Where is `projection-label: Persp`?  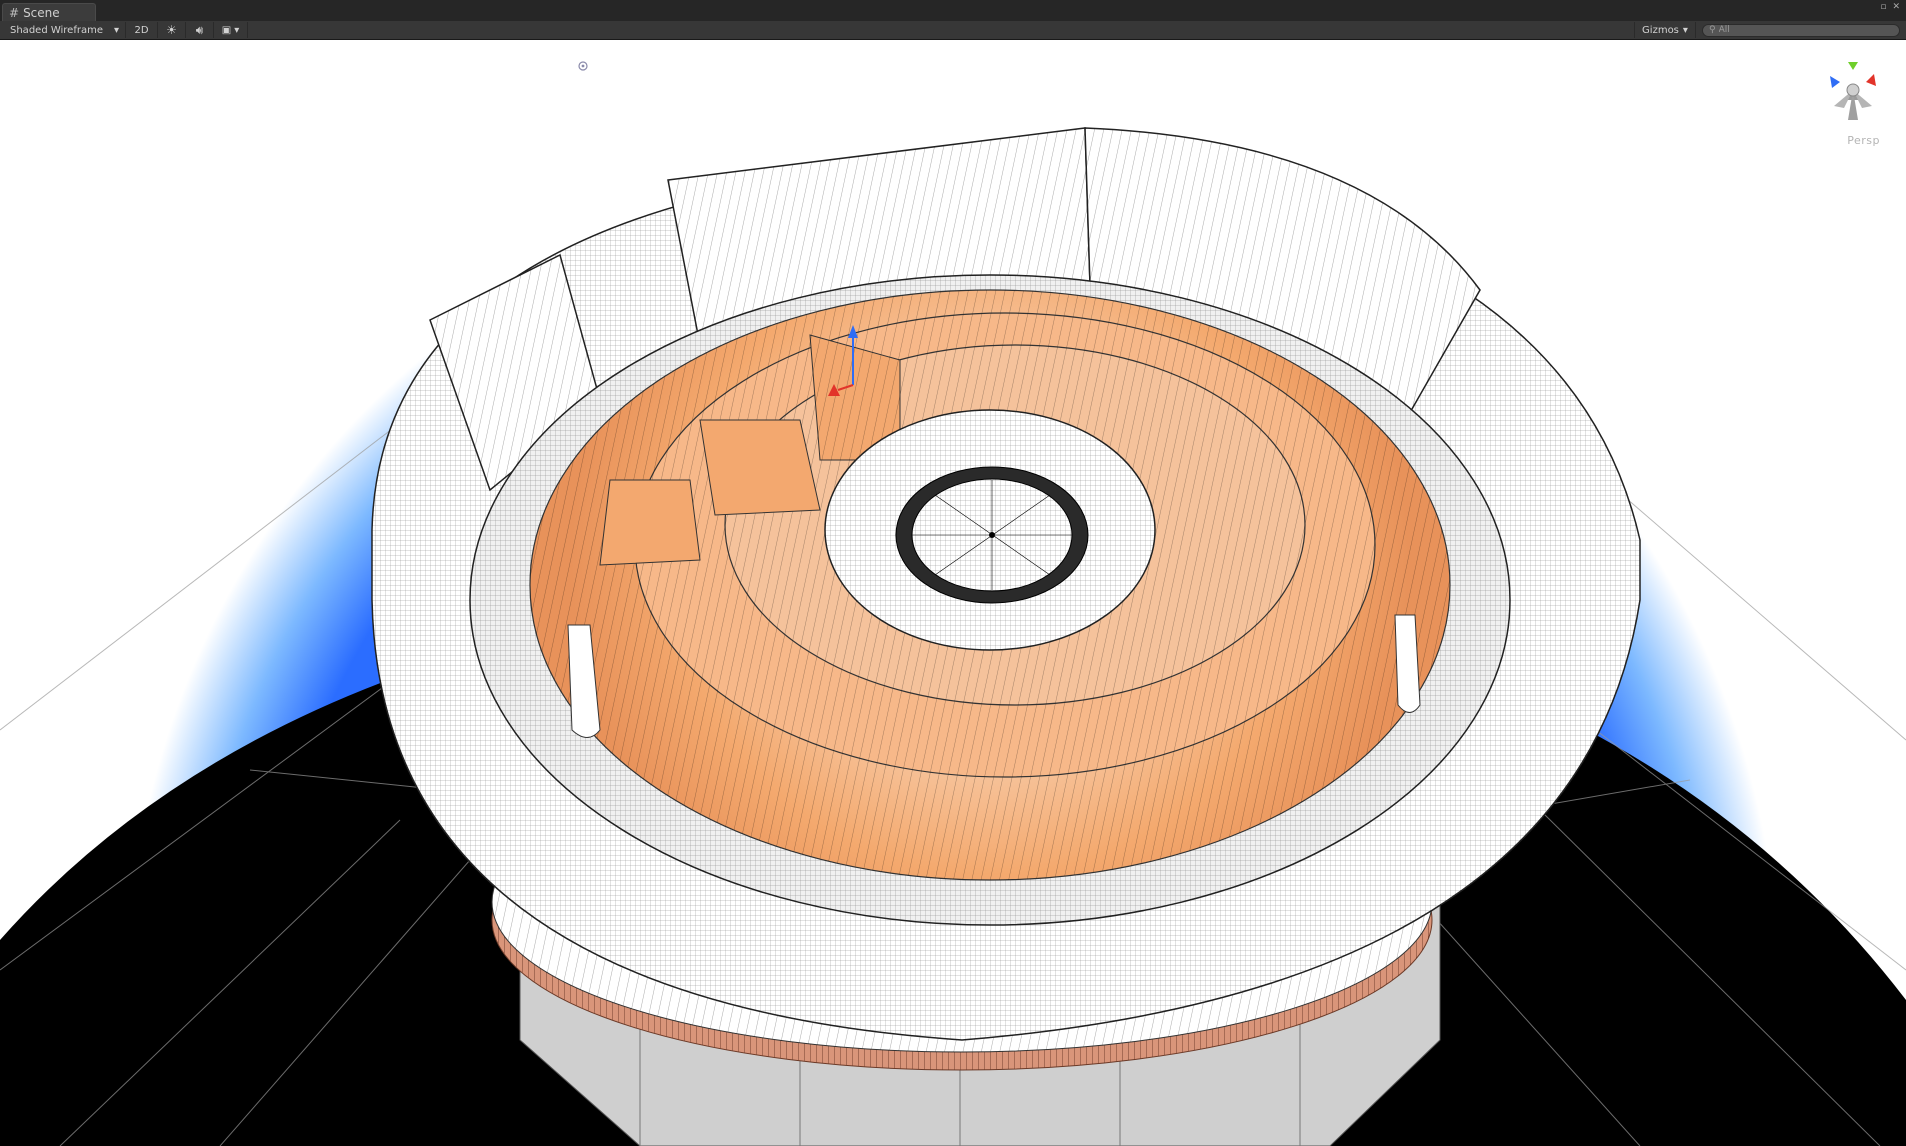
projection-label: Persp is located at coordinates (1863, 140).